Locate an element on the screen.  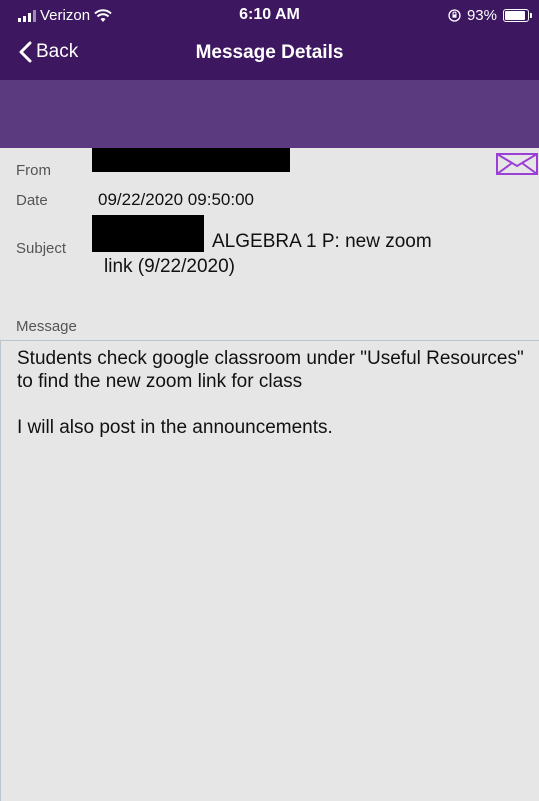
orientation-lock-icon is located at coordinates (454, 15).